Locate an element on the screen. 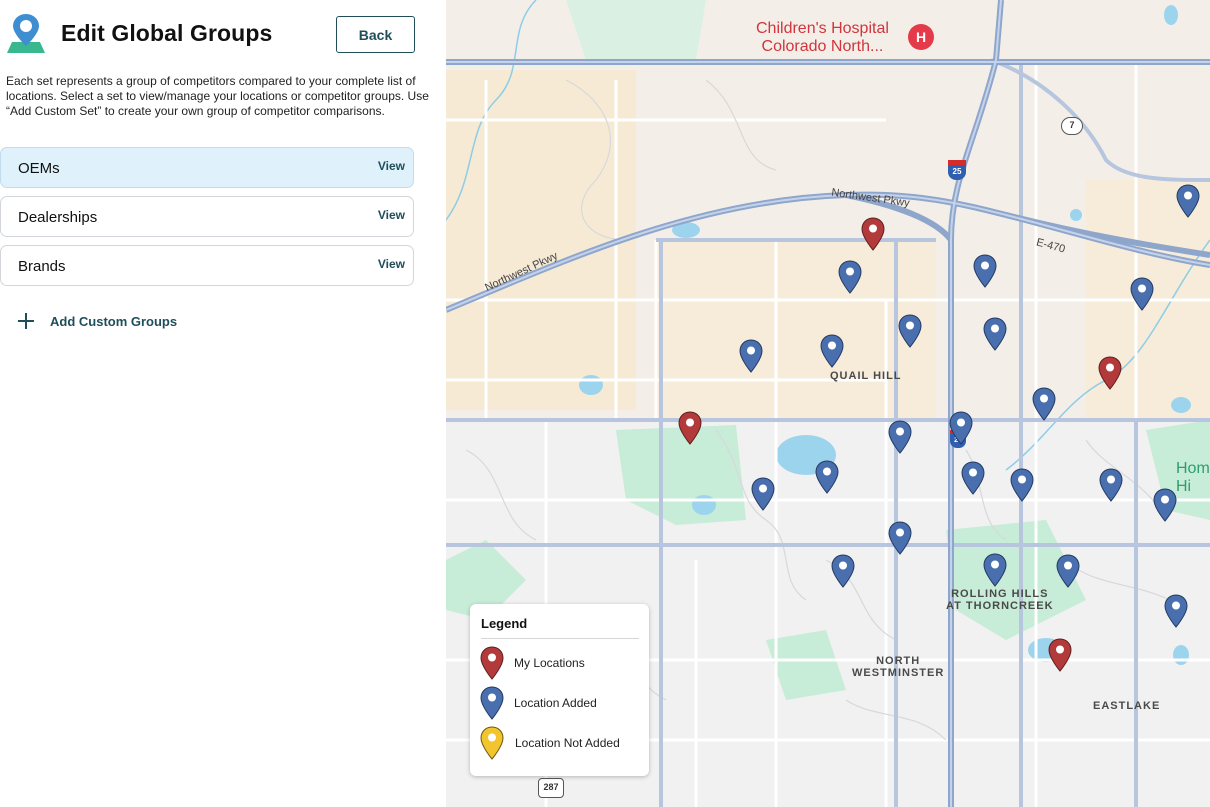 This screenshot has width=1210, height=807. area-label-eastlake: EASTLAKE is located at coordinates (1127, 706).